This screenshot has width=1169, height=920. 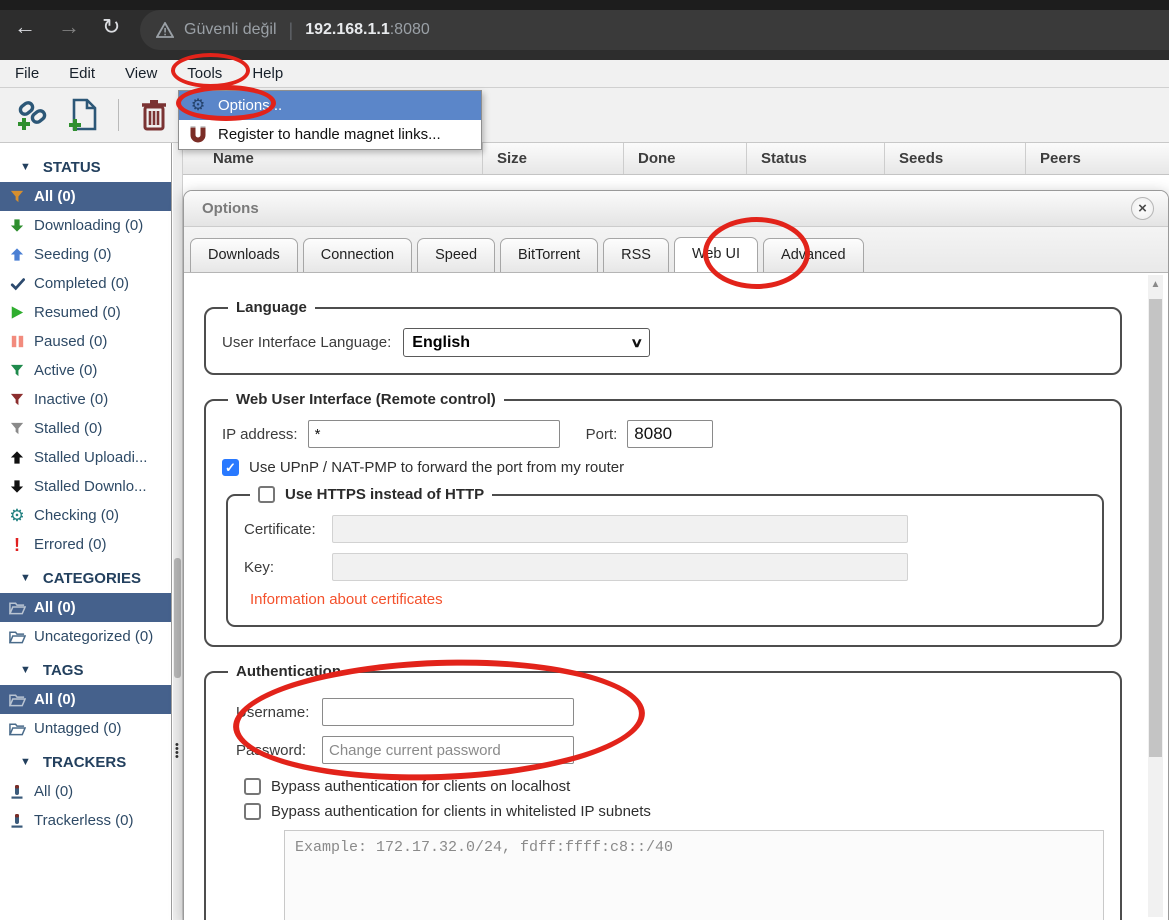 I want to click on sidebar-item-seeding: Seeding (0), so click(x=85, y=254).